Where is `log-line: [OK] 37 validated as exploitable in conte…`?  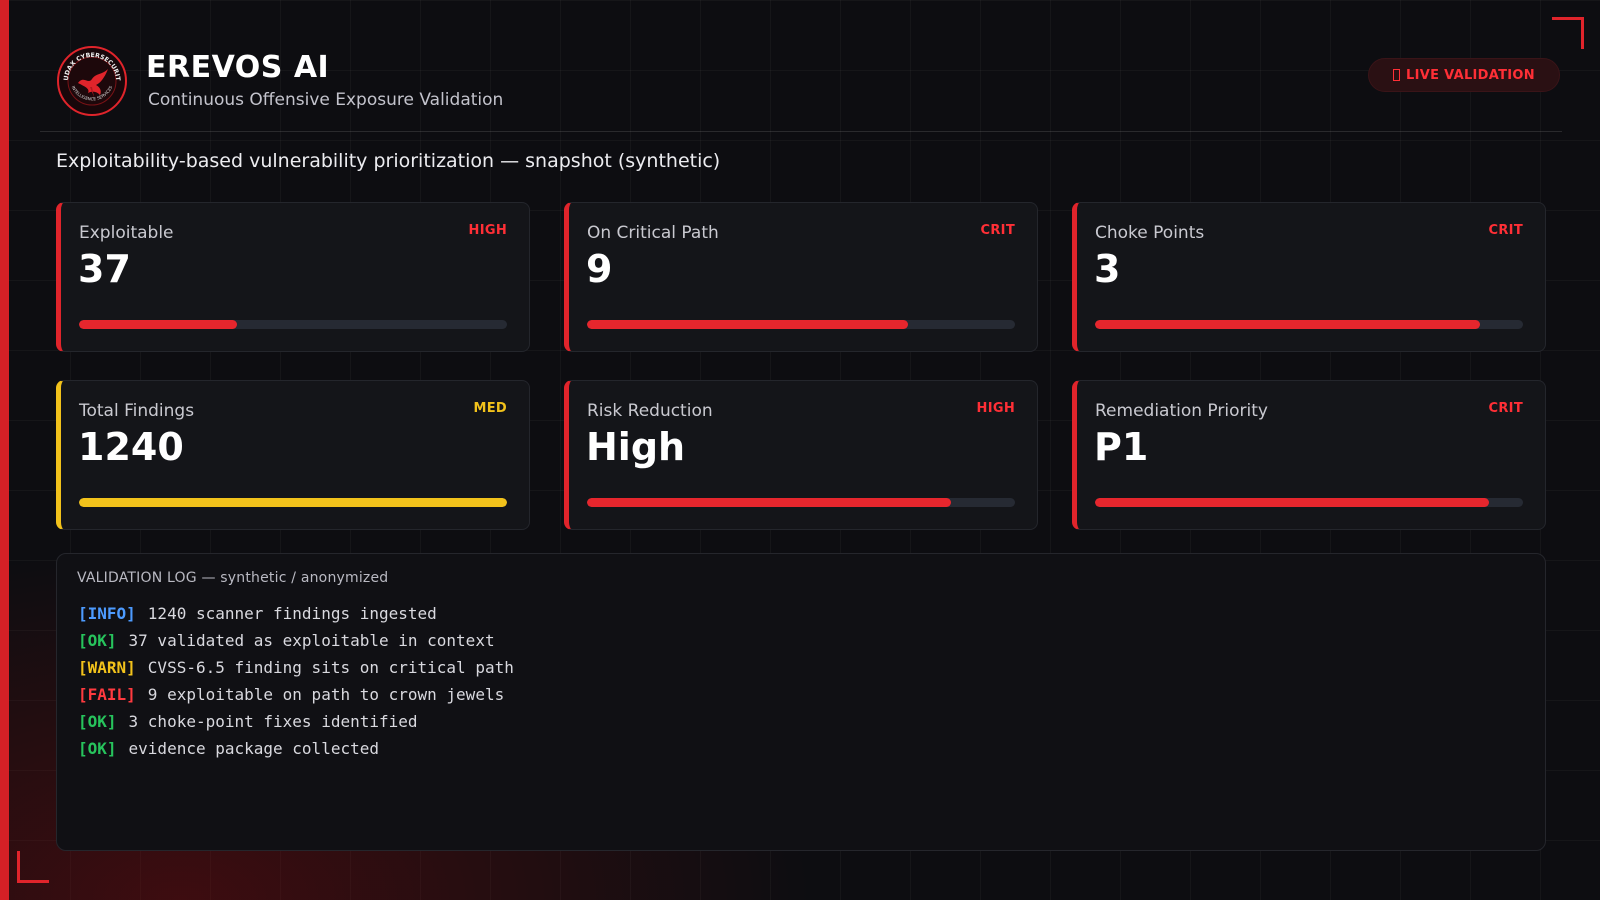 log-line: [OK] 37 validated as exploitable in conte… is located at coordinates (296, 640).